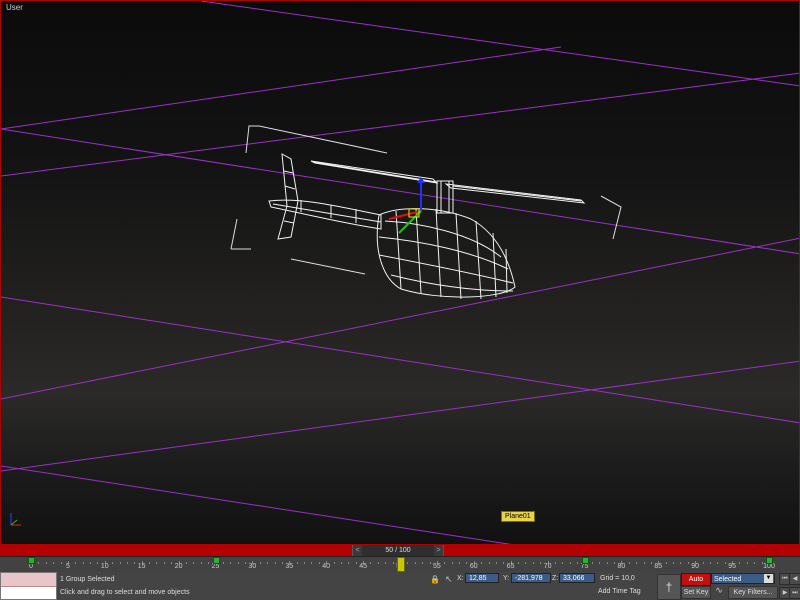 Image resolution: width=800 pixels, height=600 pixels. What do you see at coordinates (31, 566) in the screenshot?
I see `track-frame-label: 0` at bounding box center [31, 566].